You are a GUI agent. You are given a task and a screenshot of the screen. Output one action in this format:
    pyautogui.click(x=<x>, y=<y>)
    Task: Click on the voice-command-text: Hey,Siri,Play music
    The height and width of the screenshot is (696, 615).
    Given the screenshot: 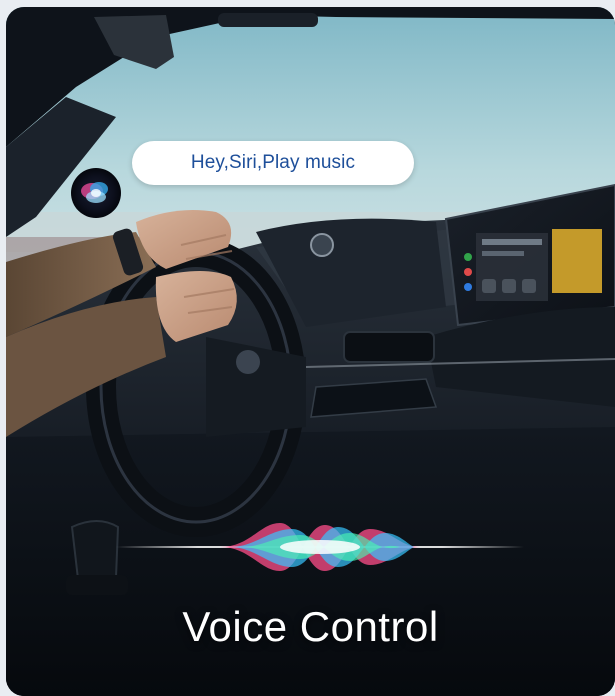 What is the action you would take?
    pyautogui.click(x=273, y=162)
    